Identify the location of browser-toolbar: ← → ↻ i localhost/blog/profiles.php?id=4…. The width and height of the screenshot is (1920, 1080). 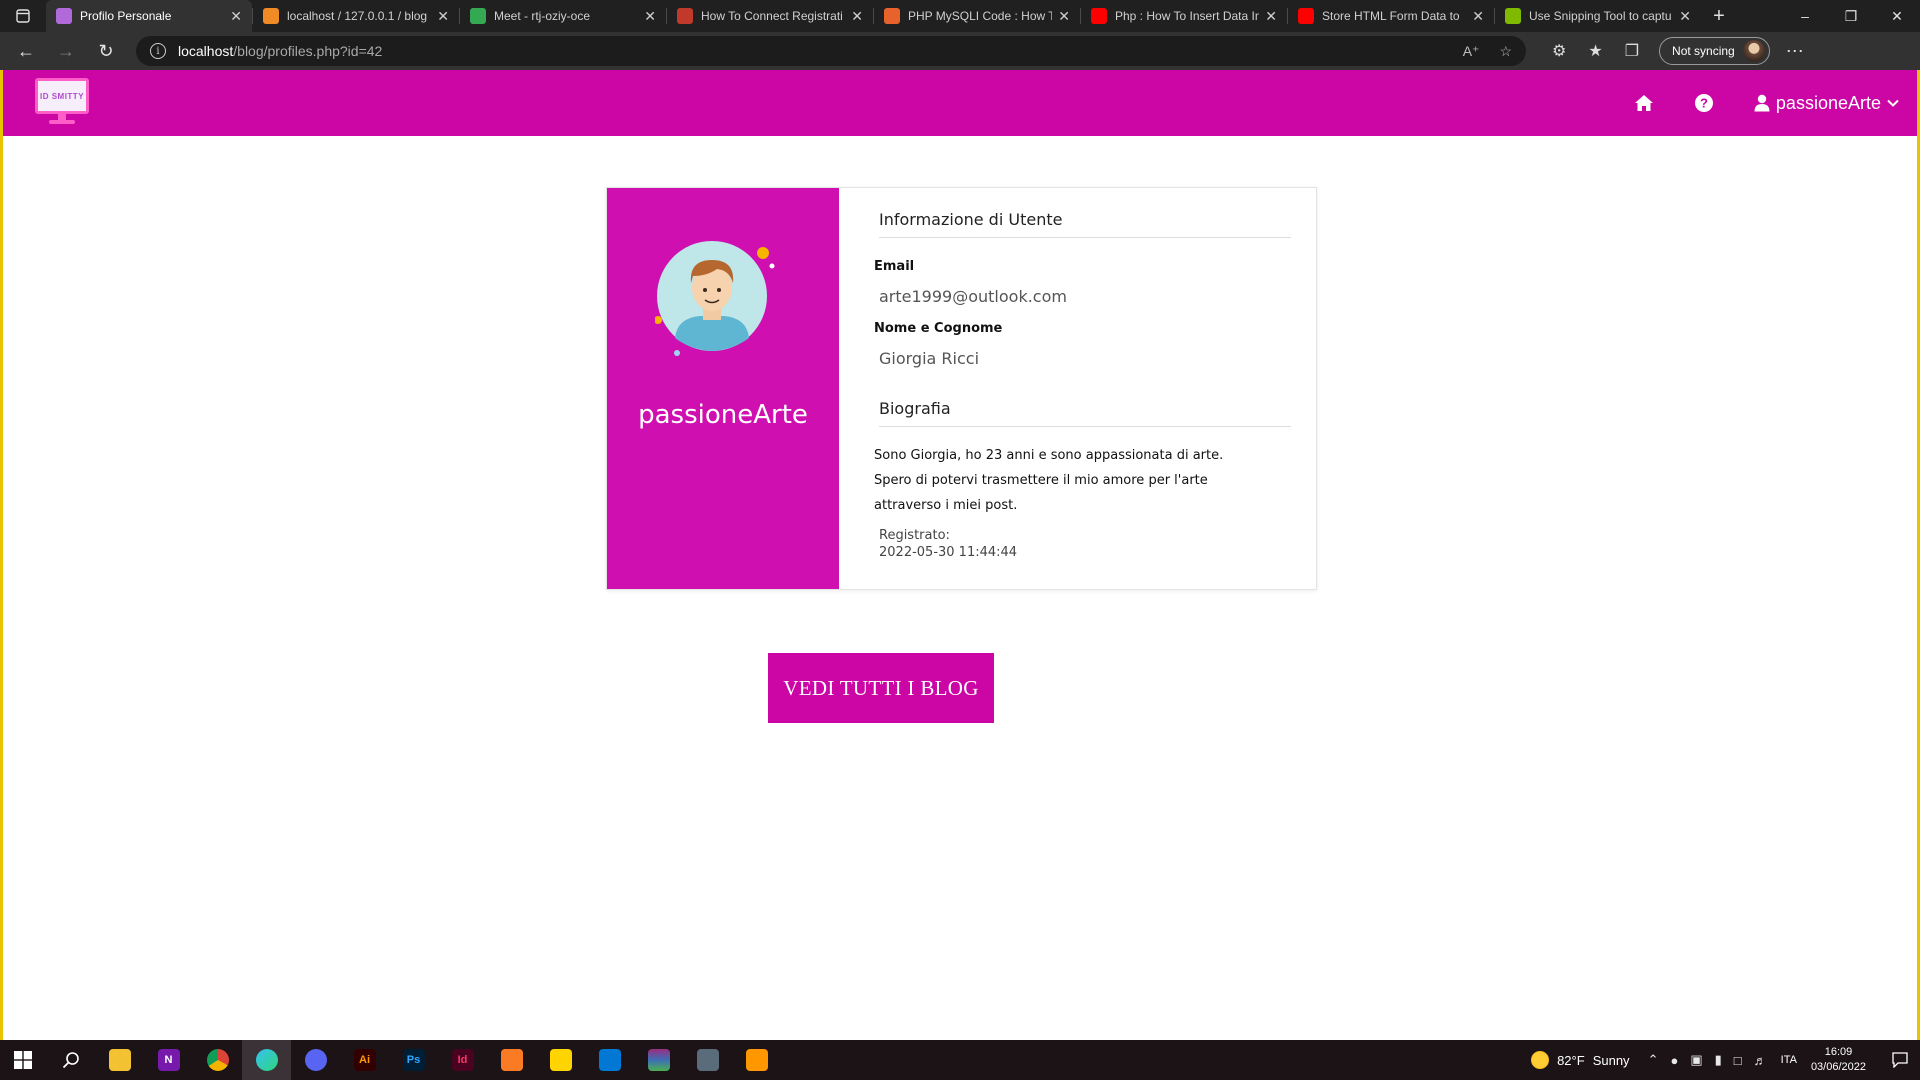
(960, 51).